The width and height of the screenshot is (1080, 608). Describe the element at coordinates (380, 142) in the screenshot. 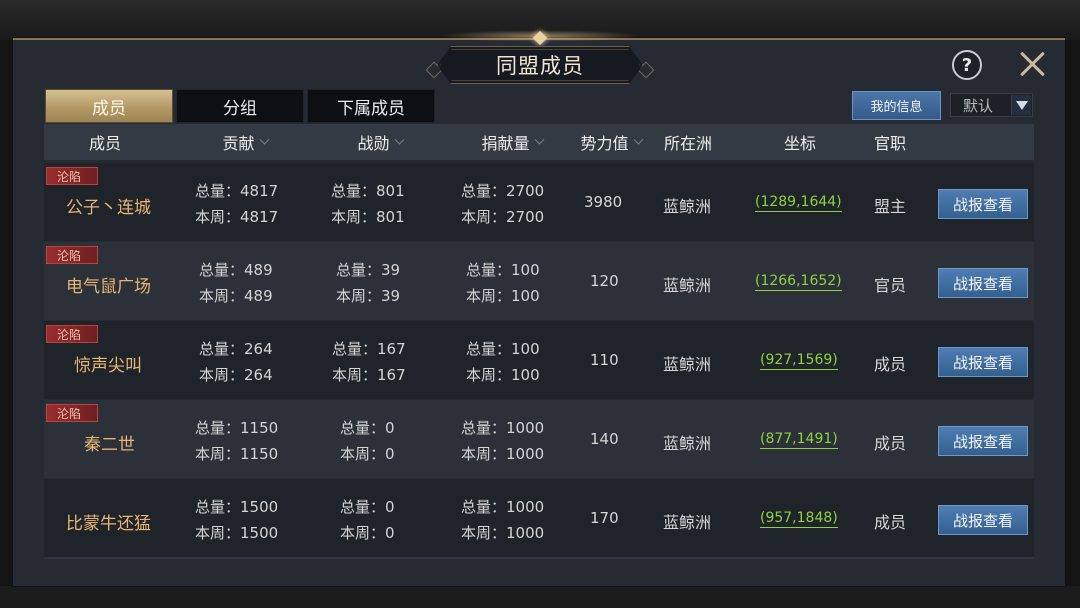

I see `header-merit: 战勋` at that location.